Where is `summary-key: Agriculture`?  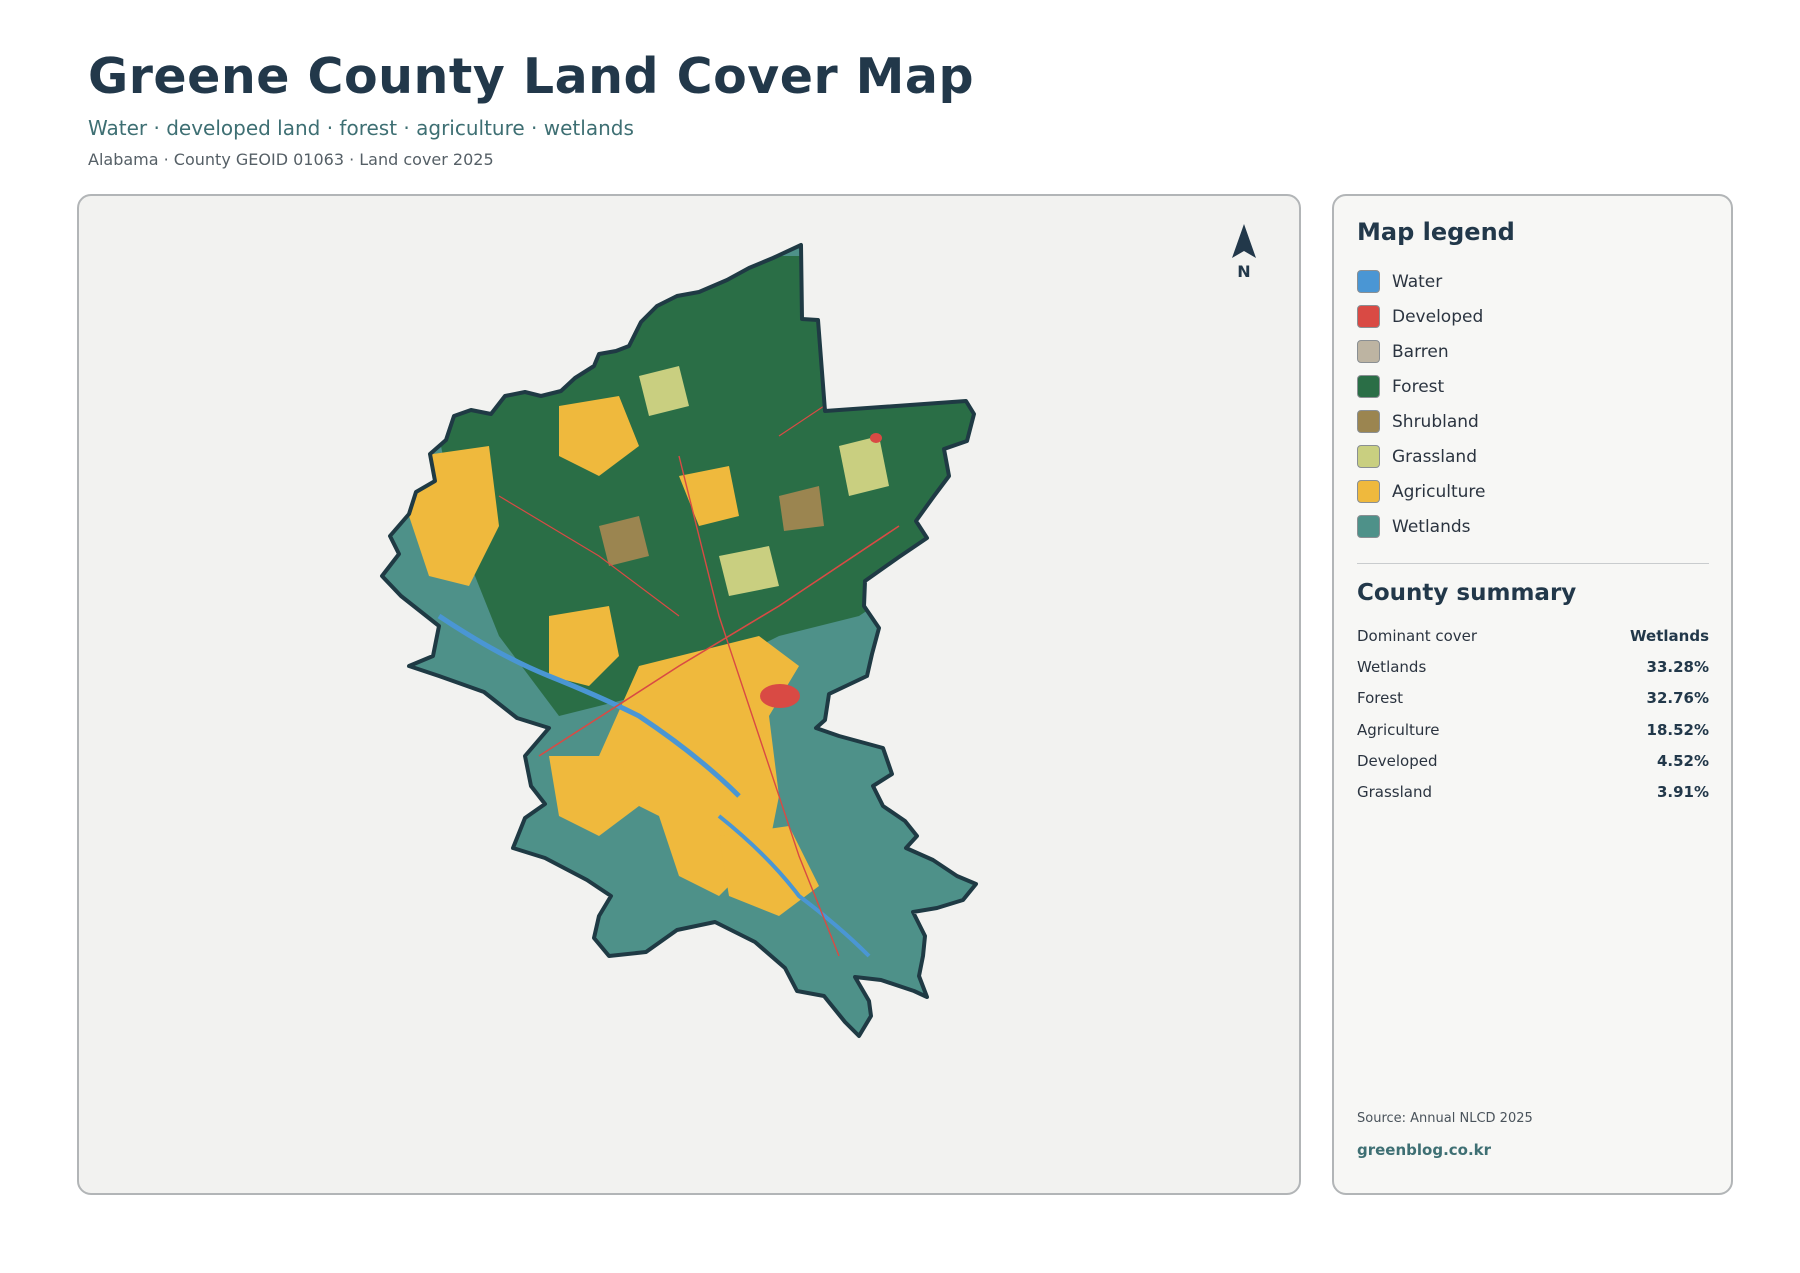 summary-key: Agriculture is located at coordinates (1398, 729).